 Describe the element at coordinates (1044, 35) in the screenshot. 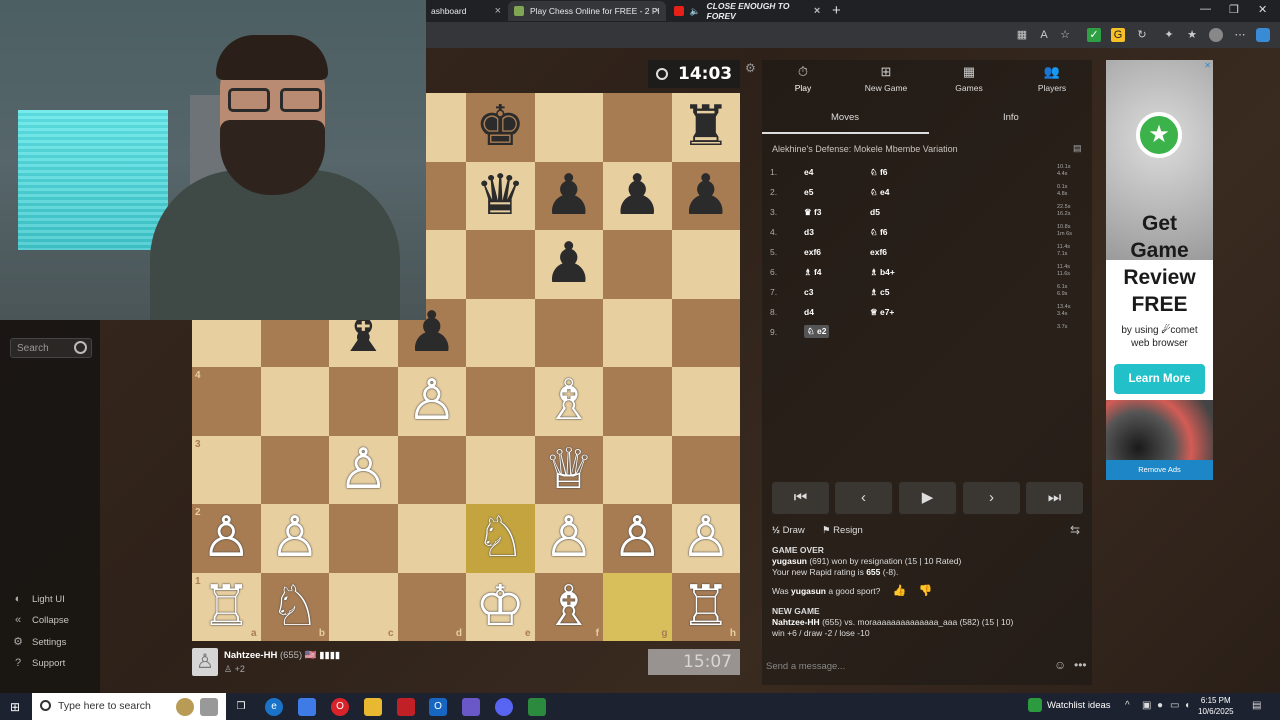

I see `read-aloud-icon: A` at that location.